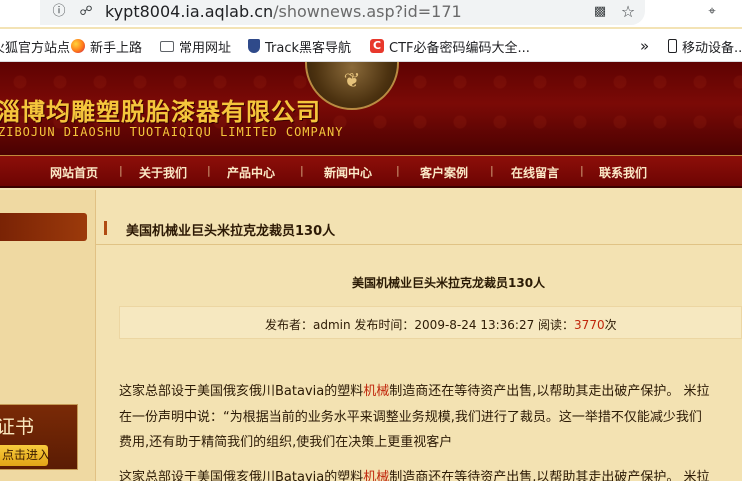  What do you see at coordinates (17, 427) in the screenshot?
I see `certificate-title: 证书` at bounding box center [17, 427].